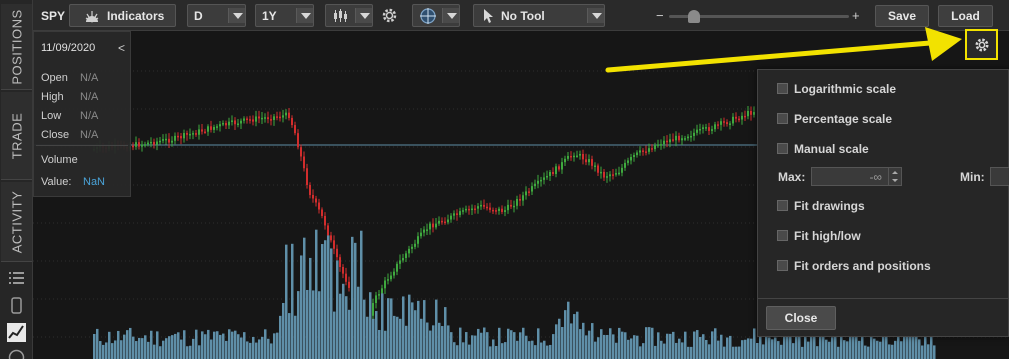 The width and height of the screenshot is (1009, 359). I want to click on fit-high-low-checkbox, so click(782, 235).